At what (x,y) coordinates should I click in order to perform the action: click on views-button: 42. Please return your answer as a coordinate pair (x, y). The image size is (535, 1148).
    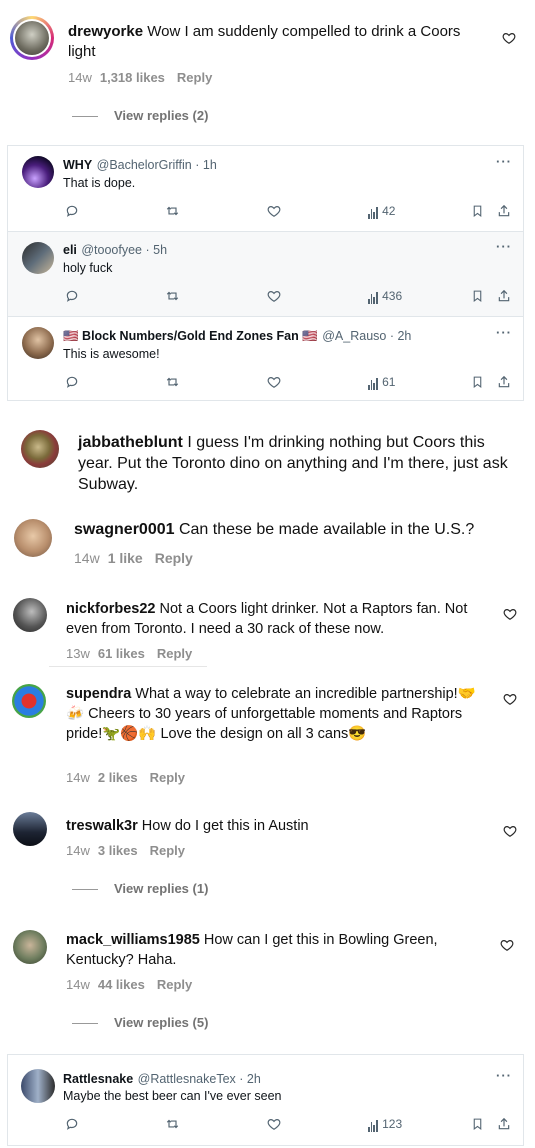
    Looking at the image, I should click on (381, 211).